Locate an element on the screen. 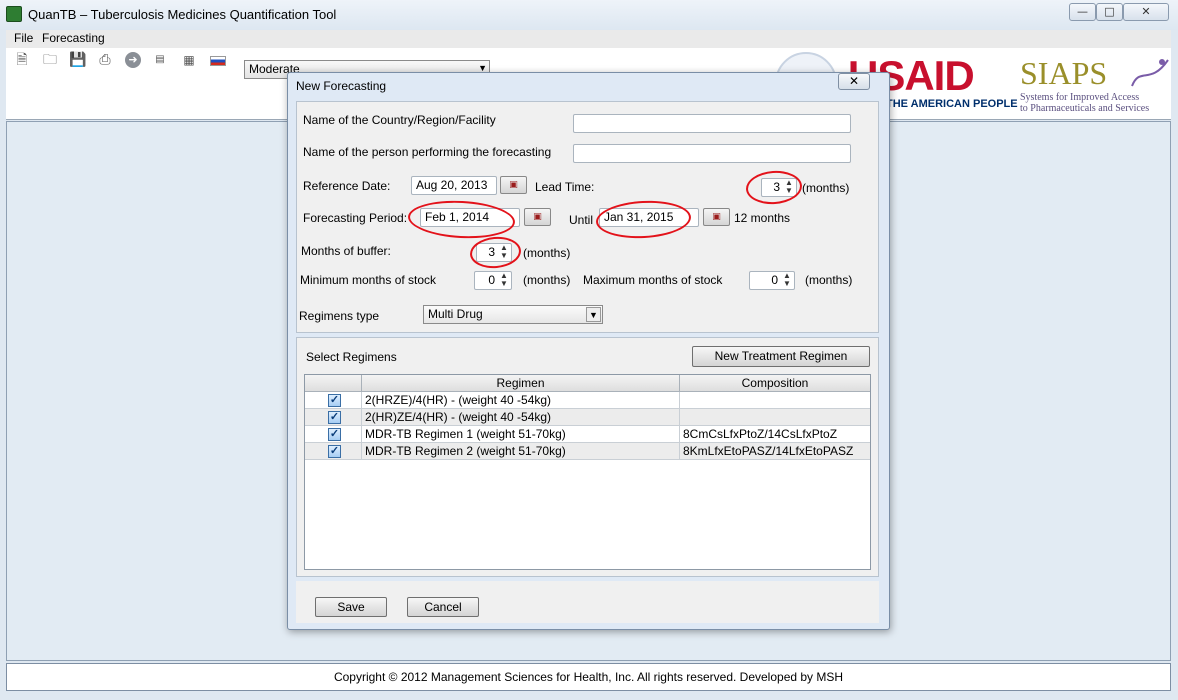 This screenshot has width=1178, height=700. maximize-button: □ is located at coordinates (1109, 12).